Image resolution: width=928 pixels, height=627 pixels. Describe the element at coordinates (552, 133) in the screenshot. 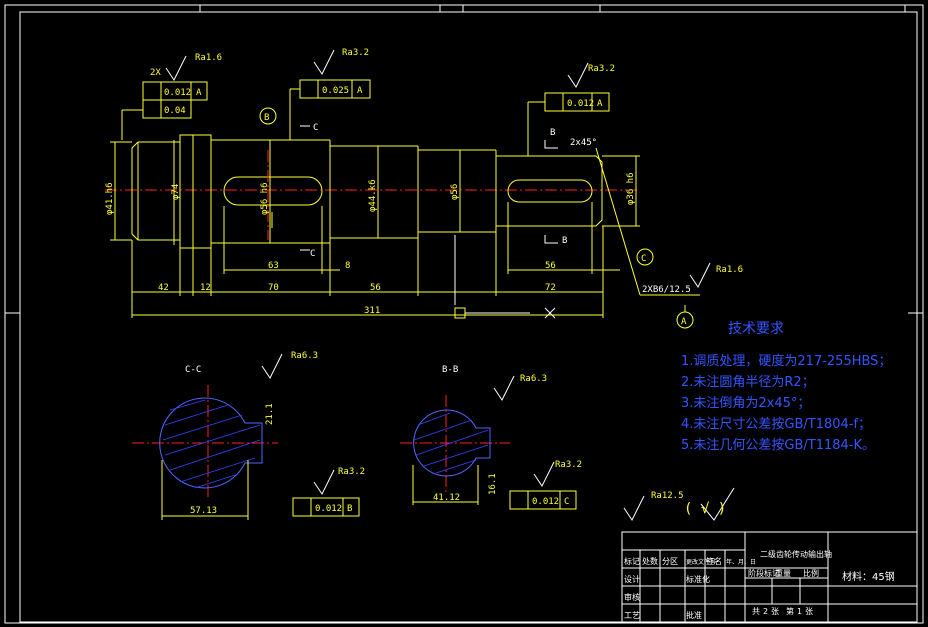

I see `section-mark-b-top: B` at that location.